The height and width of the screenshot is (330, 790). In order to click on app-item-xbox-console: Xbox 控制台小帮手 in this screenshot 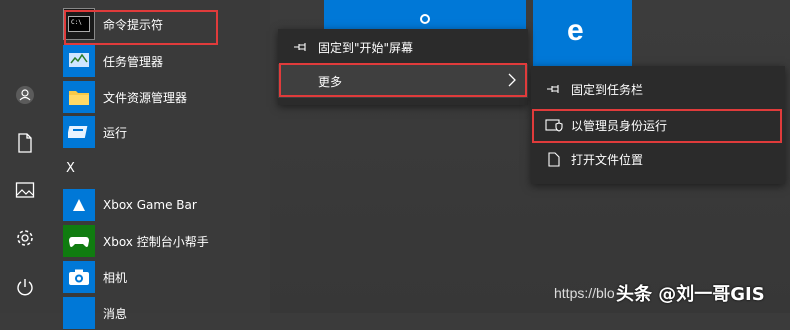, I will do `click(188, 241)`.